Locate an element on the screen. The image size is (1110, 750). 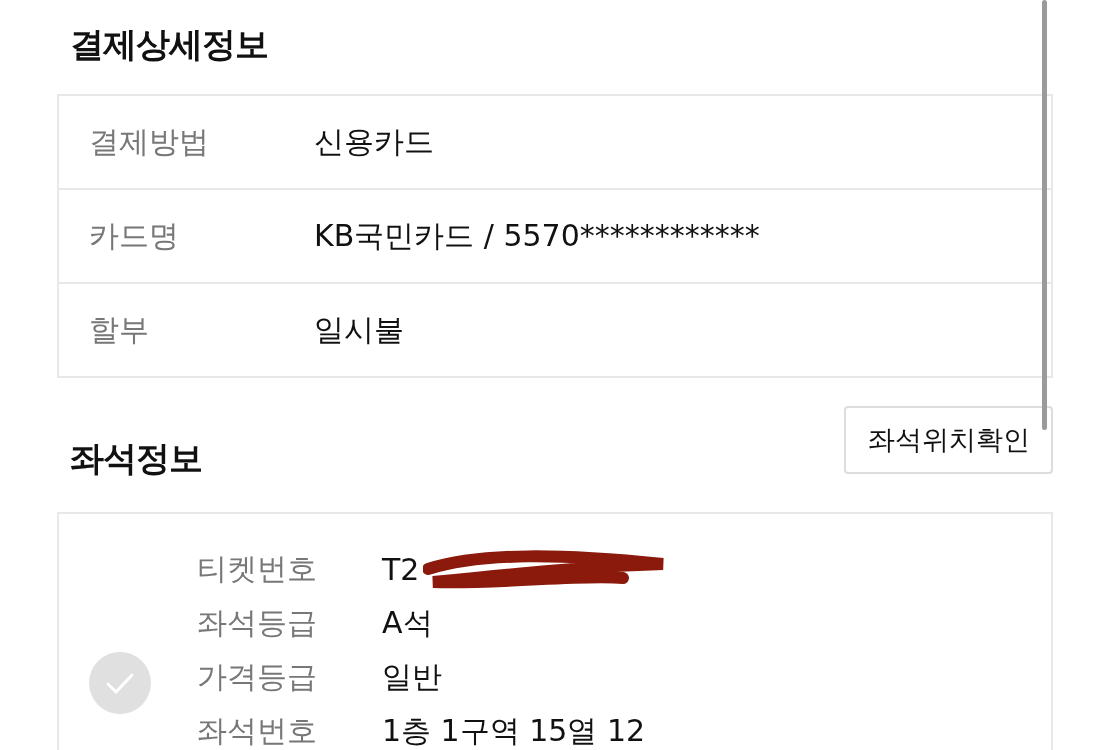
check-icon is located at coordinates (120, 683).